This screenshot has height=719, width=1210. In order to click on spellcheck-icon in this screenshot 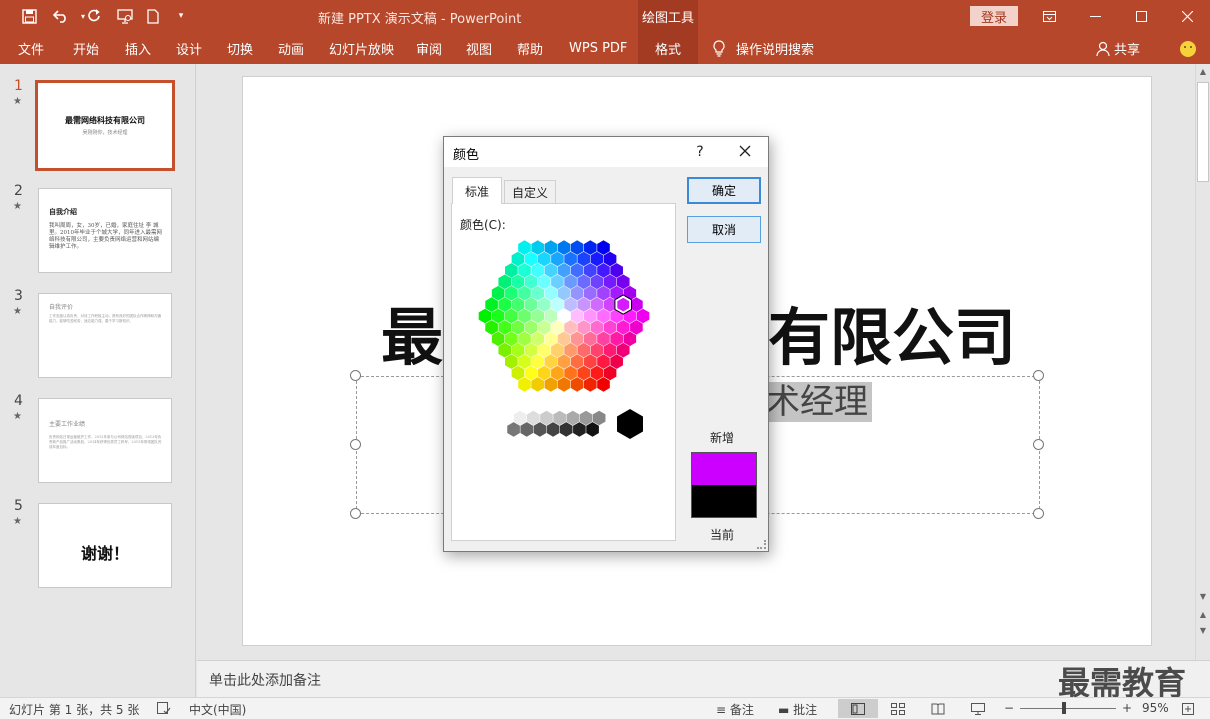, I will do `click(164, 708)`.